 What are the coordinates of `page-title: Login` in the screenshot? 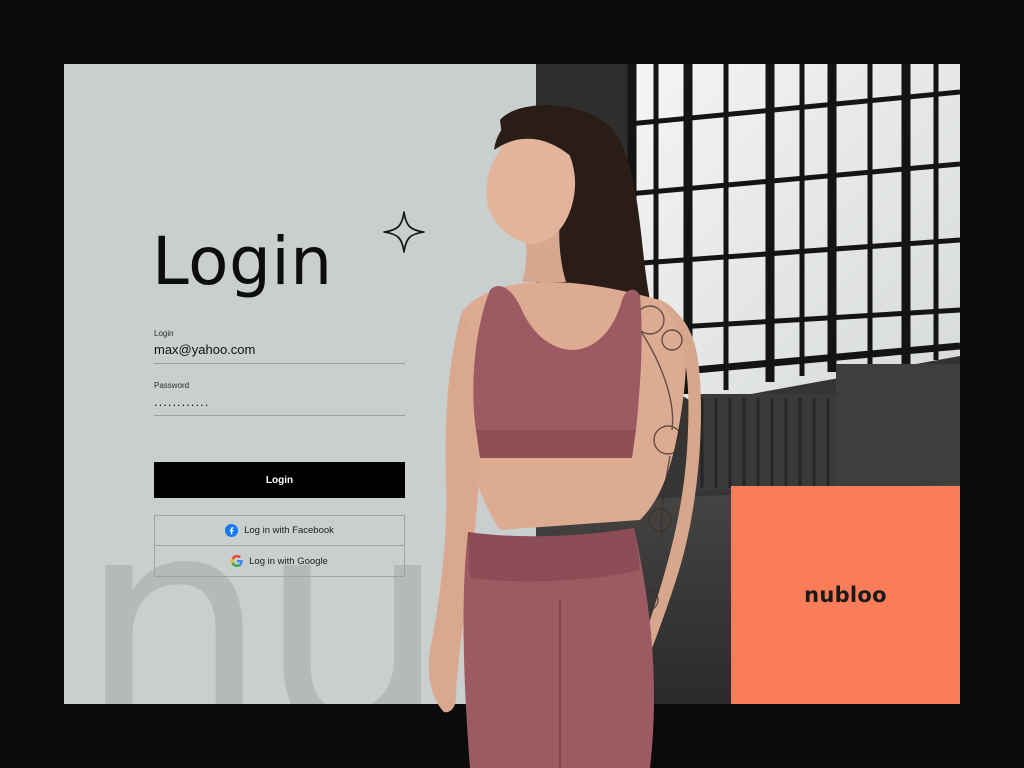 It's located at (242, 261).